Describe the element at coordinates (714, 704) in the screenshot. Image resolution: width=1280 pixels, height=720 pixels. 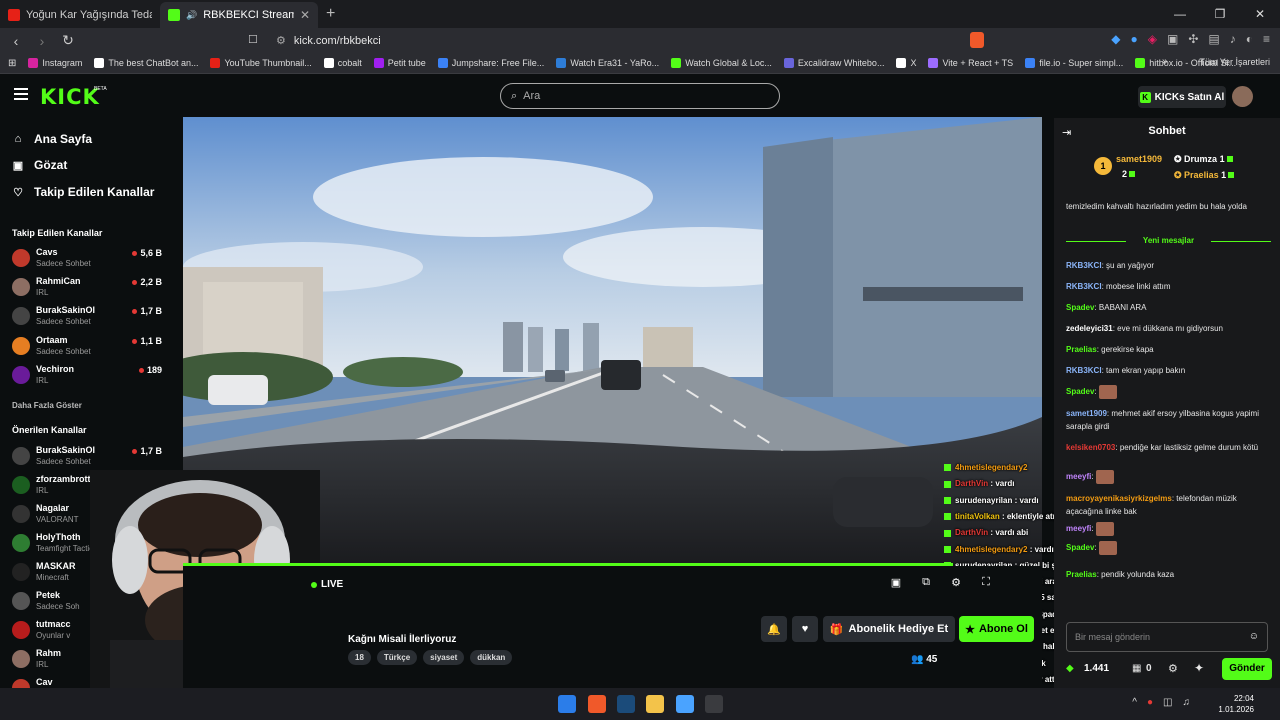
I see `obs-icon` at that location.